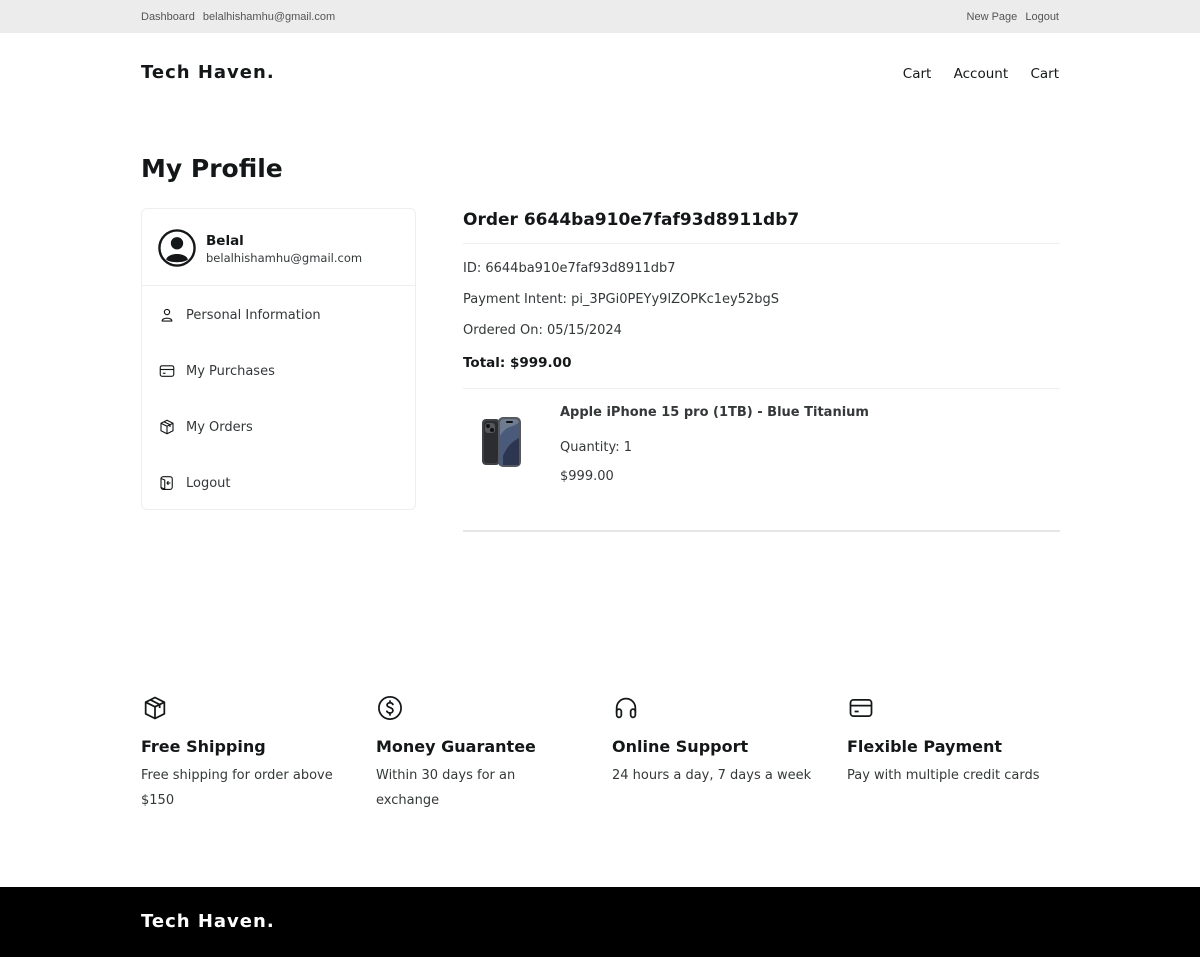  I want to click on new-page-link: New Page, so click(992, 17).